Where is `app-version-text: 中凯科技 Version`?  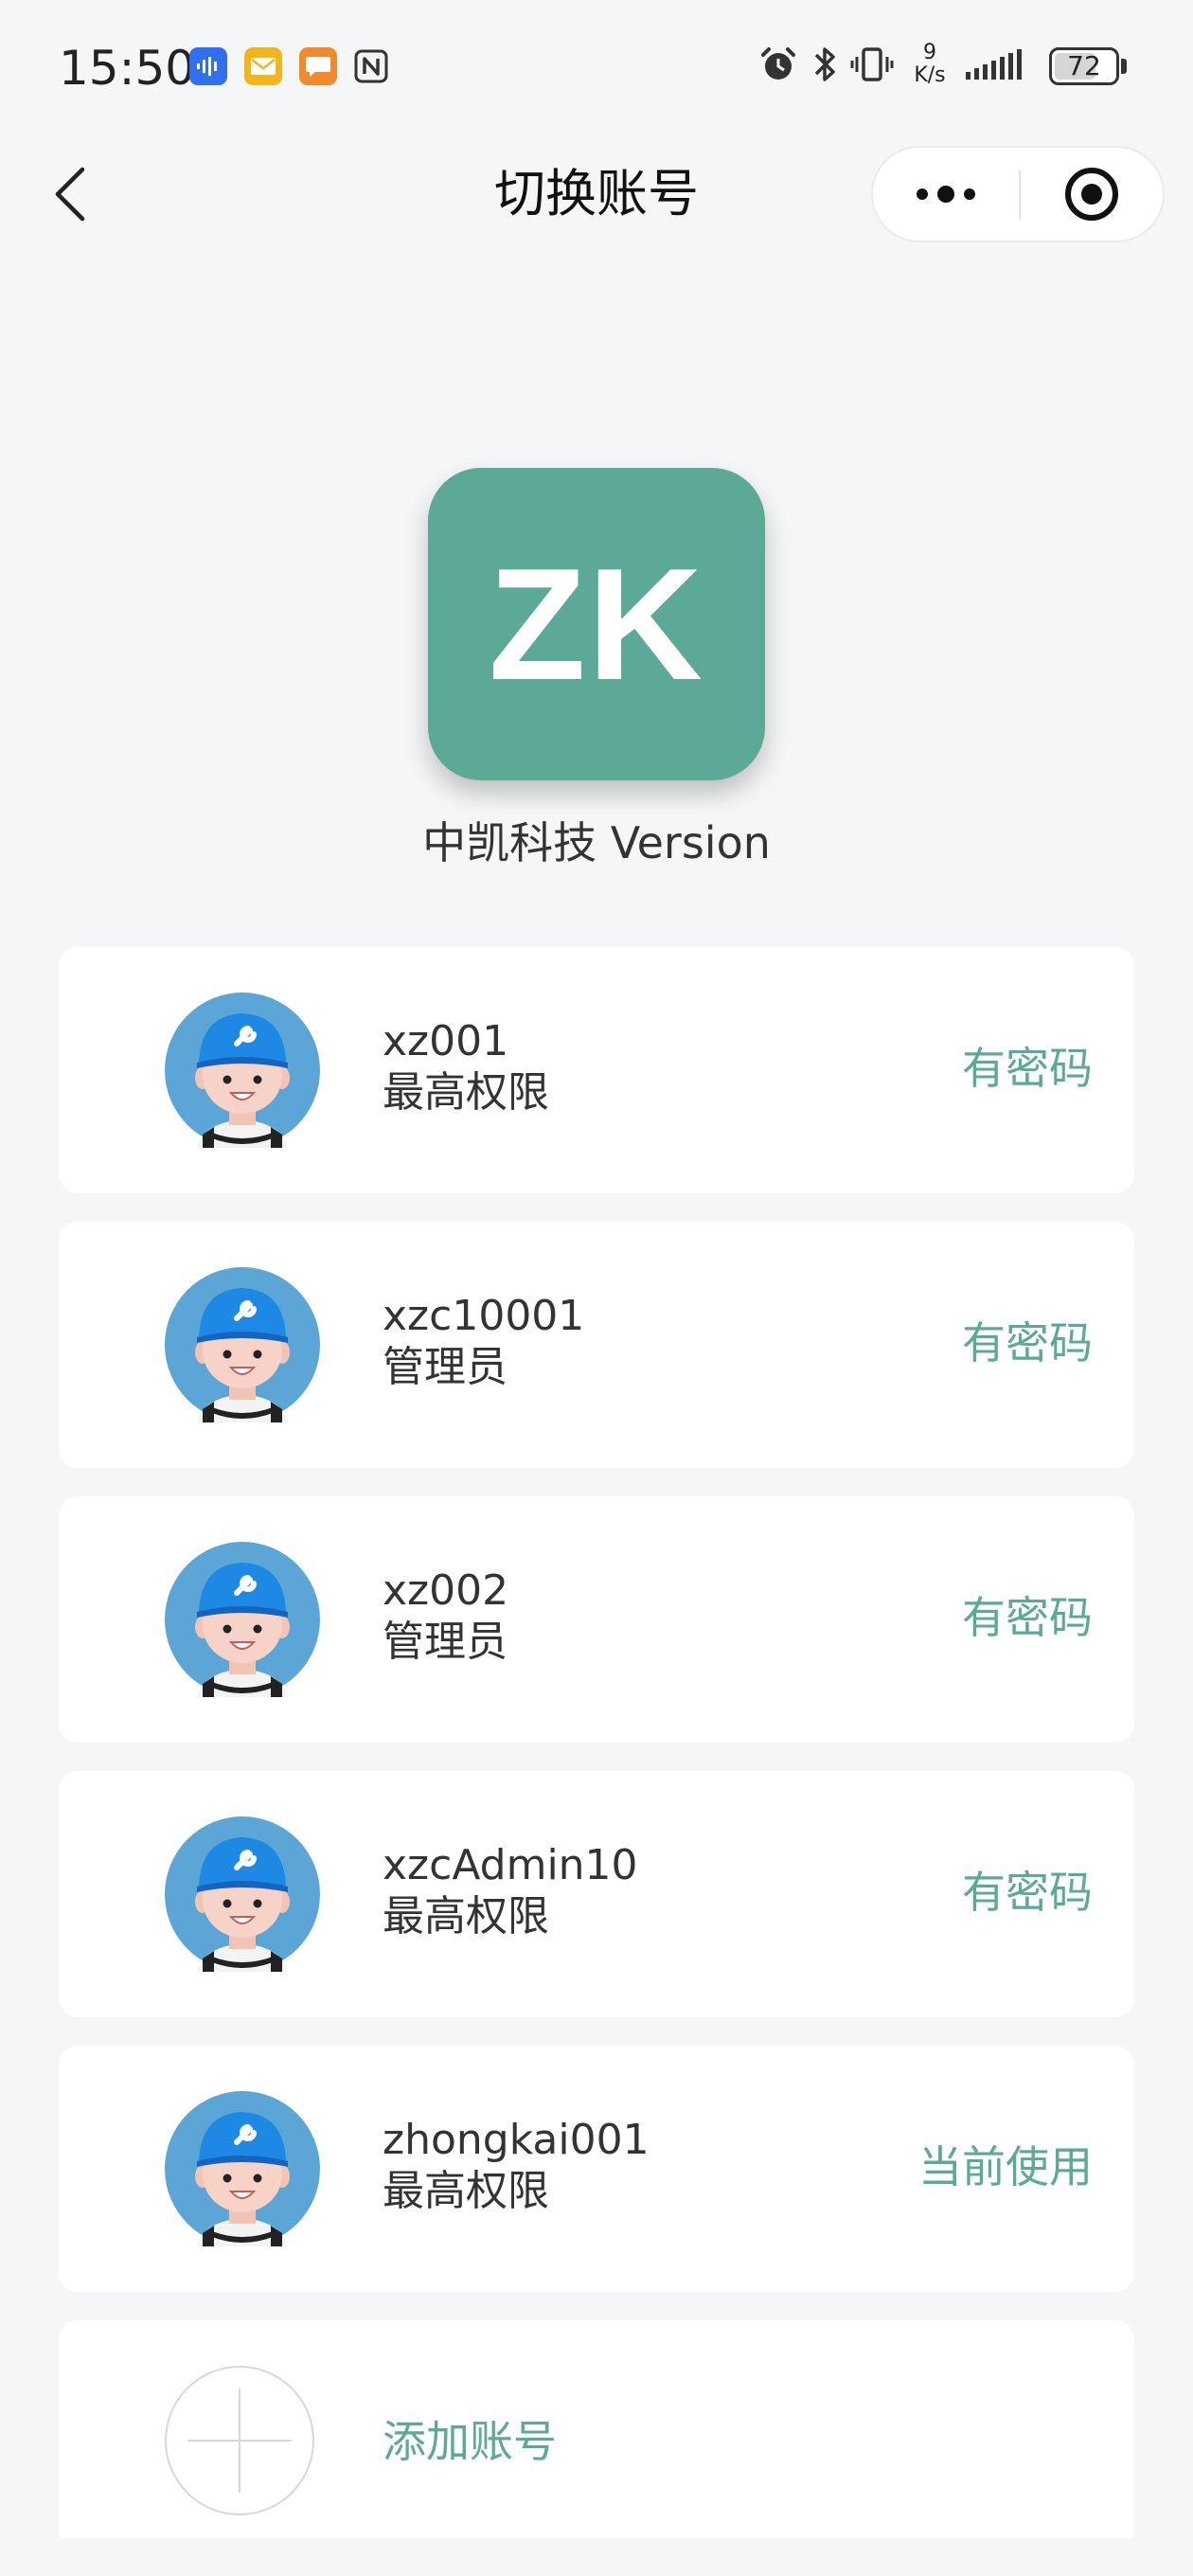
app-version-text: 中凯科技 Version is located at coordinates (596, 842).